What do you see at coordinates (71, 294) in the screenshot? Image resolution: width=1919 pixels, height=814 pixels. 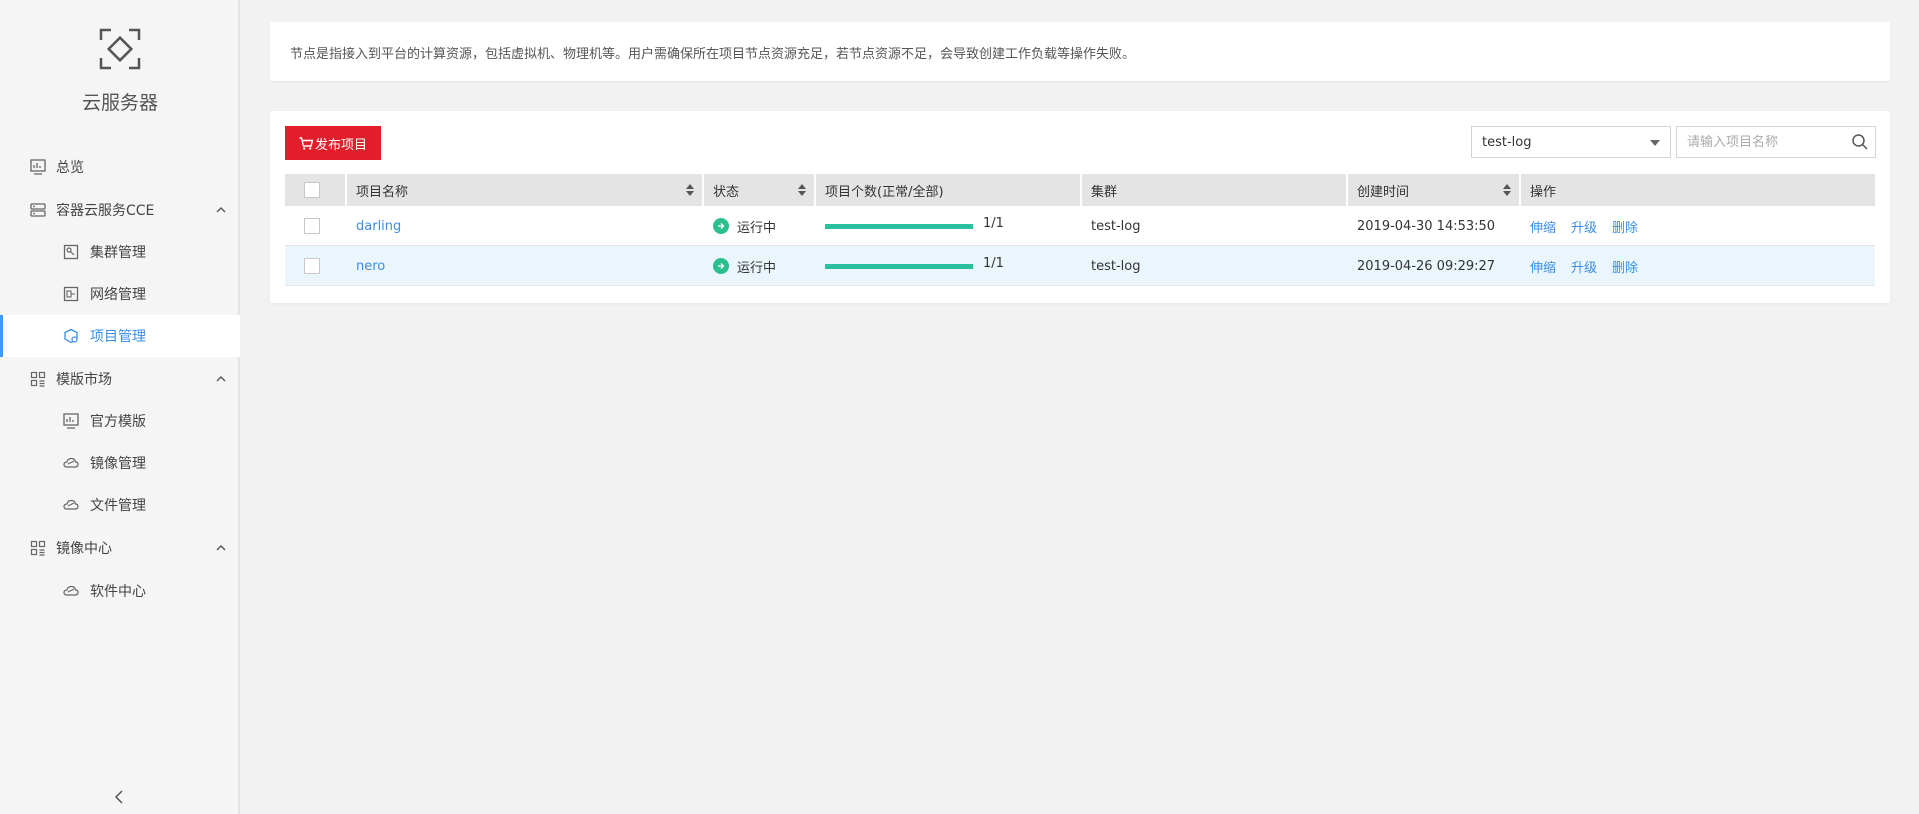 I see `network-icon` at bounding box center [71, 294].